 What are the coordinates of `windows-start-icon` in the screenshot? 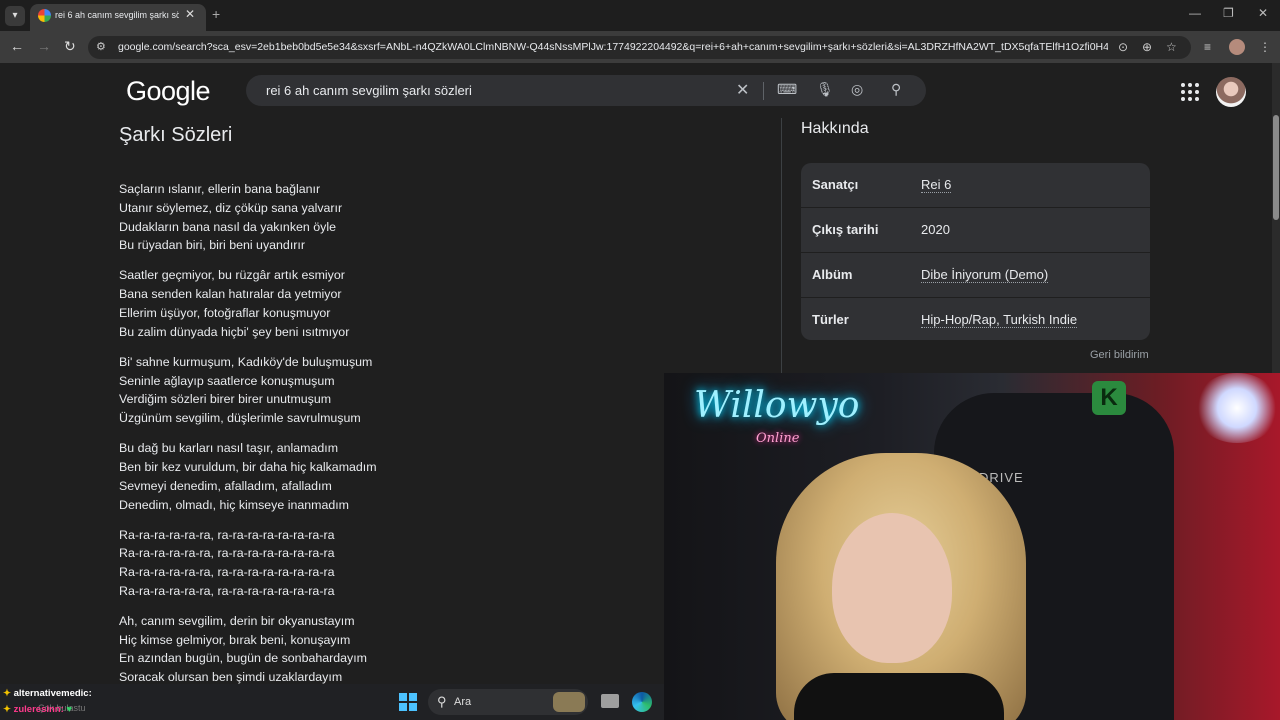 It's located at (408, 702).